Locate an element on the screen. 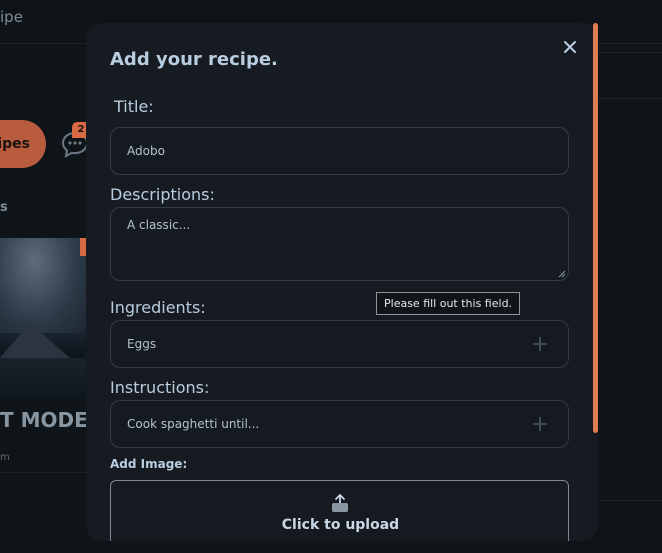 This screenshot has width=662, height=553. upload-text: Click to upload is located at coordinates (340, 525).